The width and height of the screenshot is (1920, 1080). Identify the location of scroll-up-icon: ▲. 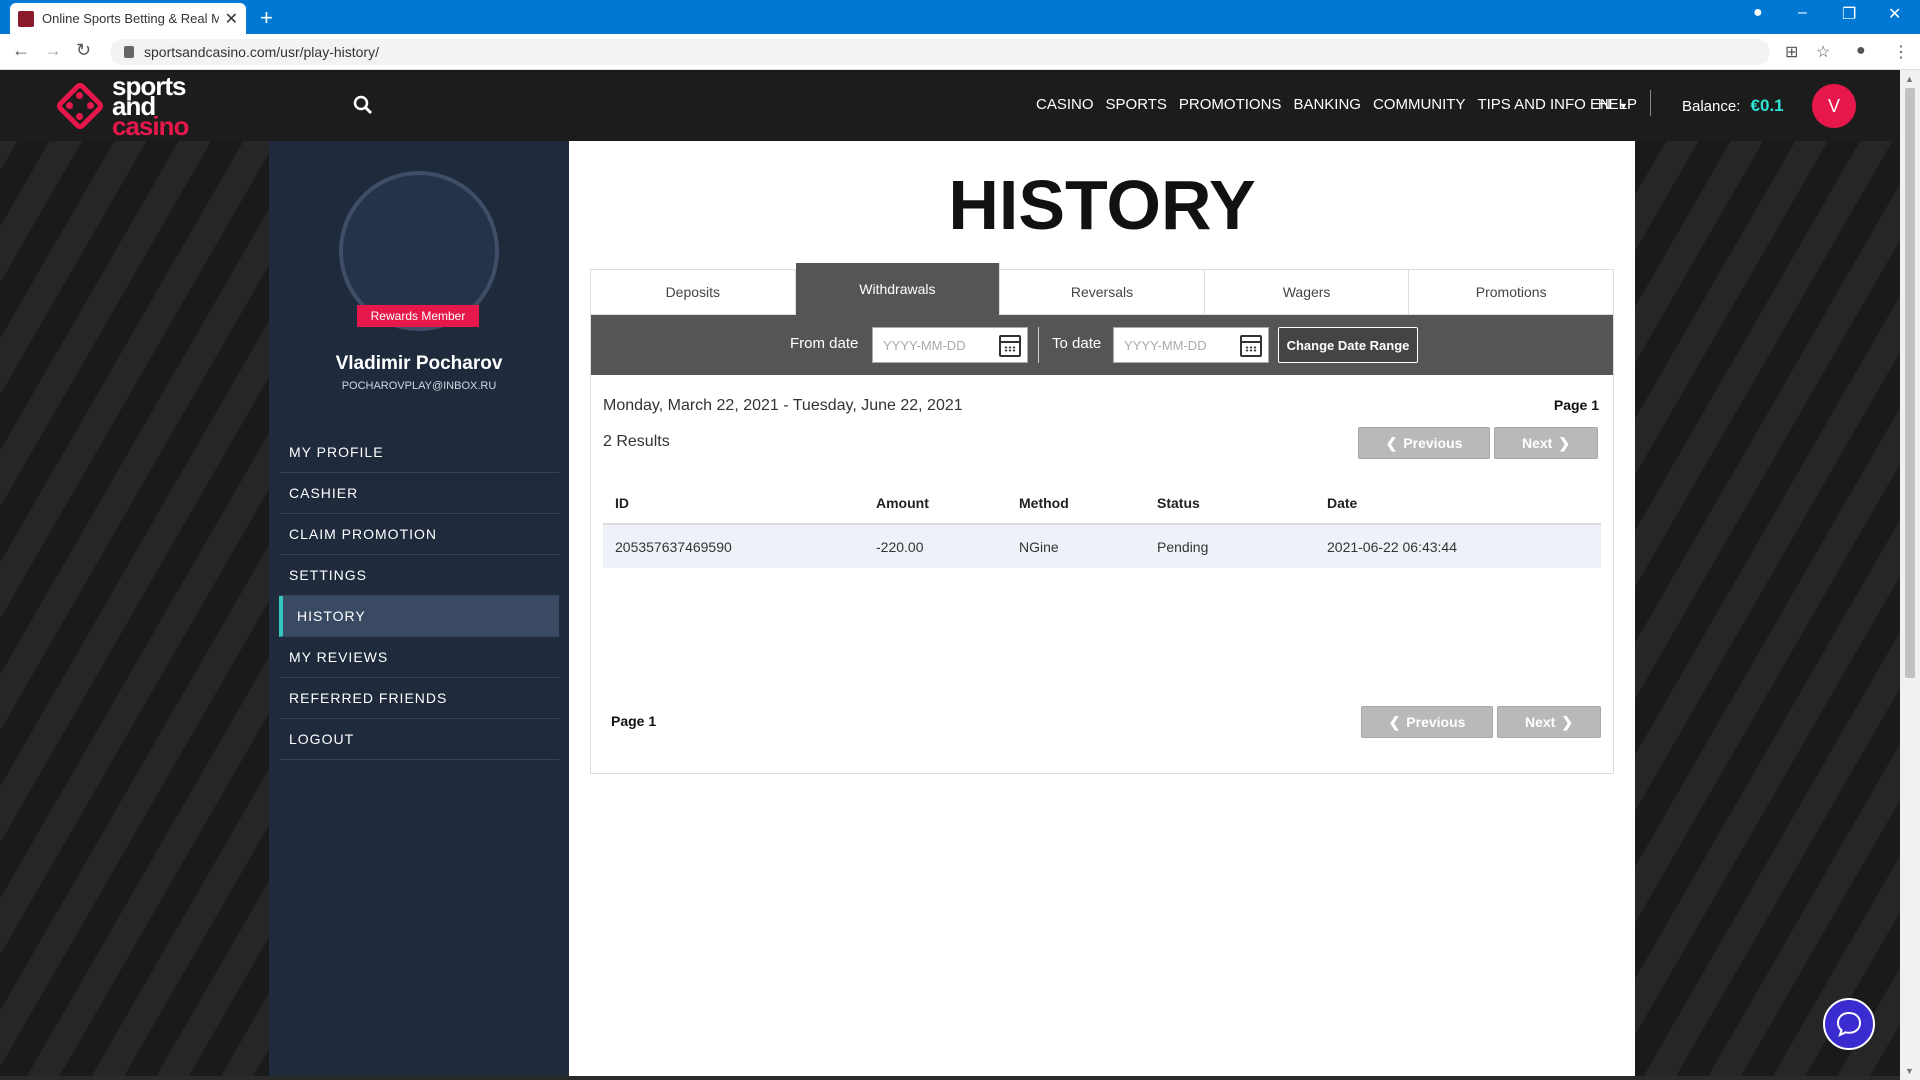
(1909, 79).